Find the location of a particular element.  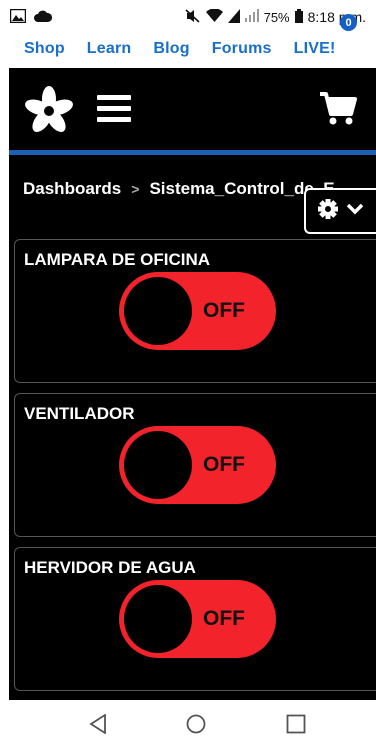

signal-icon is located at coordinates (251, 17).